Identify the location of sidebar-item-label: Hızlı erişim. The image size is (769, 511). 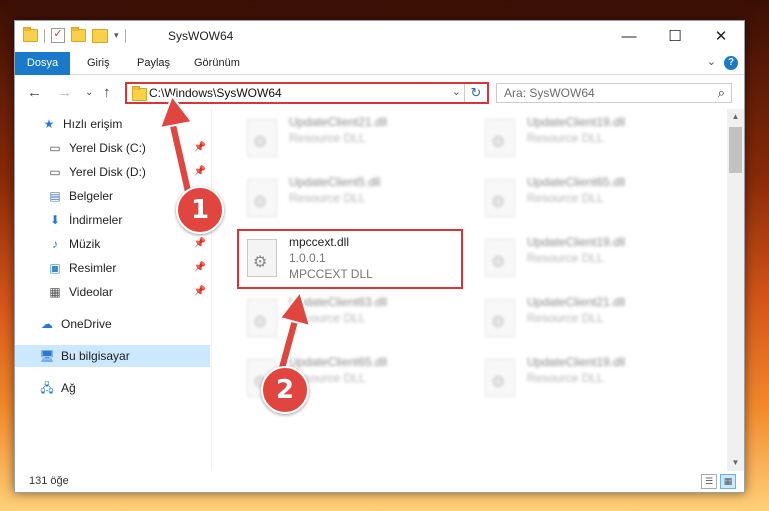
(93, 124).